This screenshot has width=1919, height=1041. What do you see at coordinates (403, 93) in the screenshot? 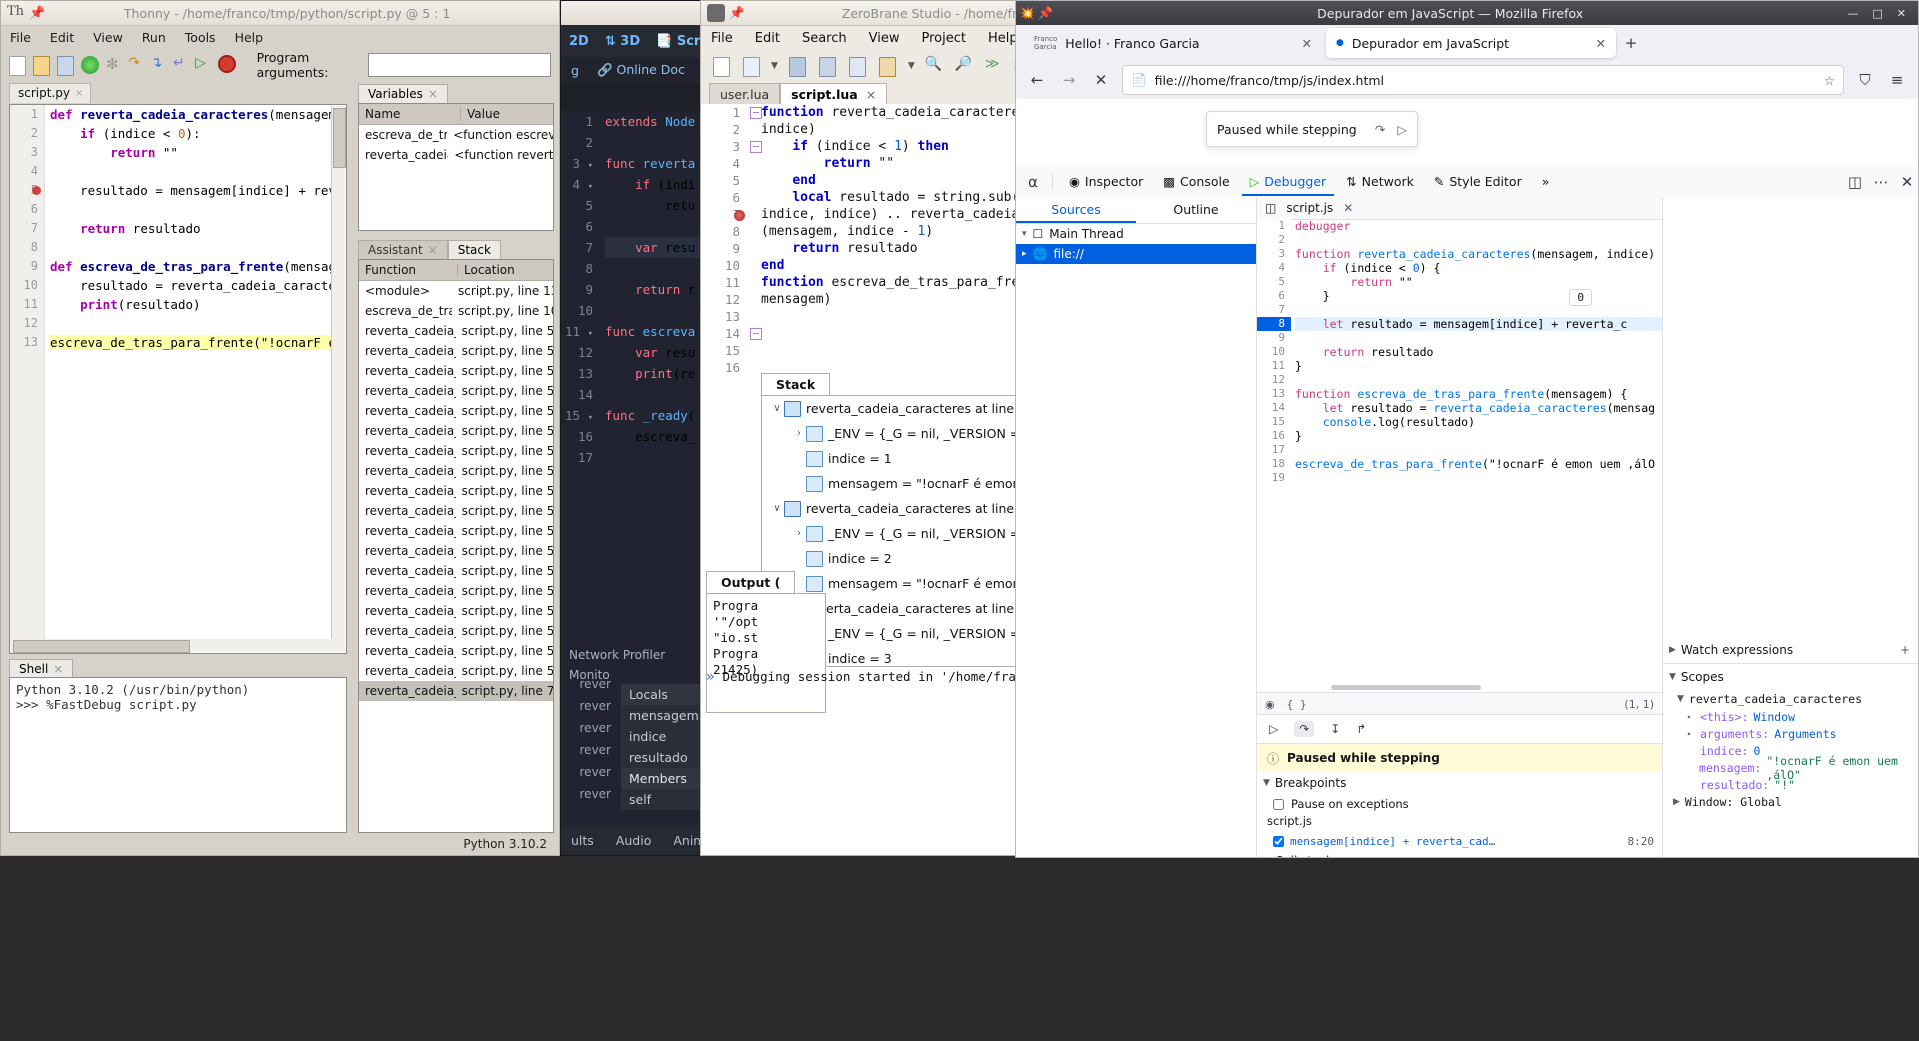
I see `variables-tabstrip: Variables ×` at bounding box center [403, 93].